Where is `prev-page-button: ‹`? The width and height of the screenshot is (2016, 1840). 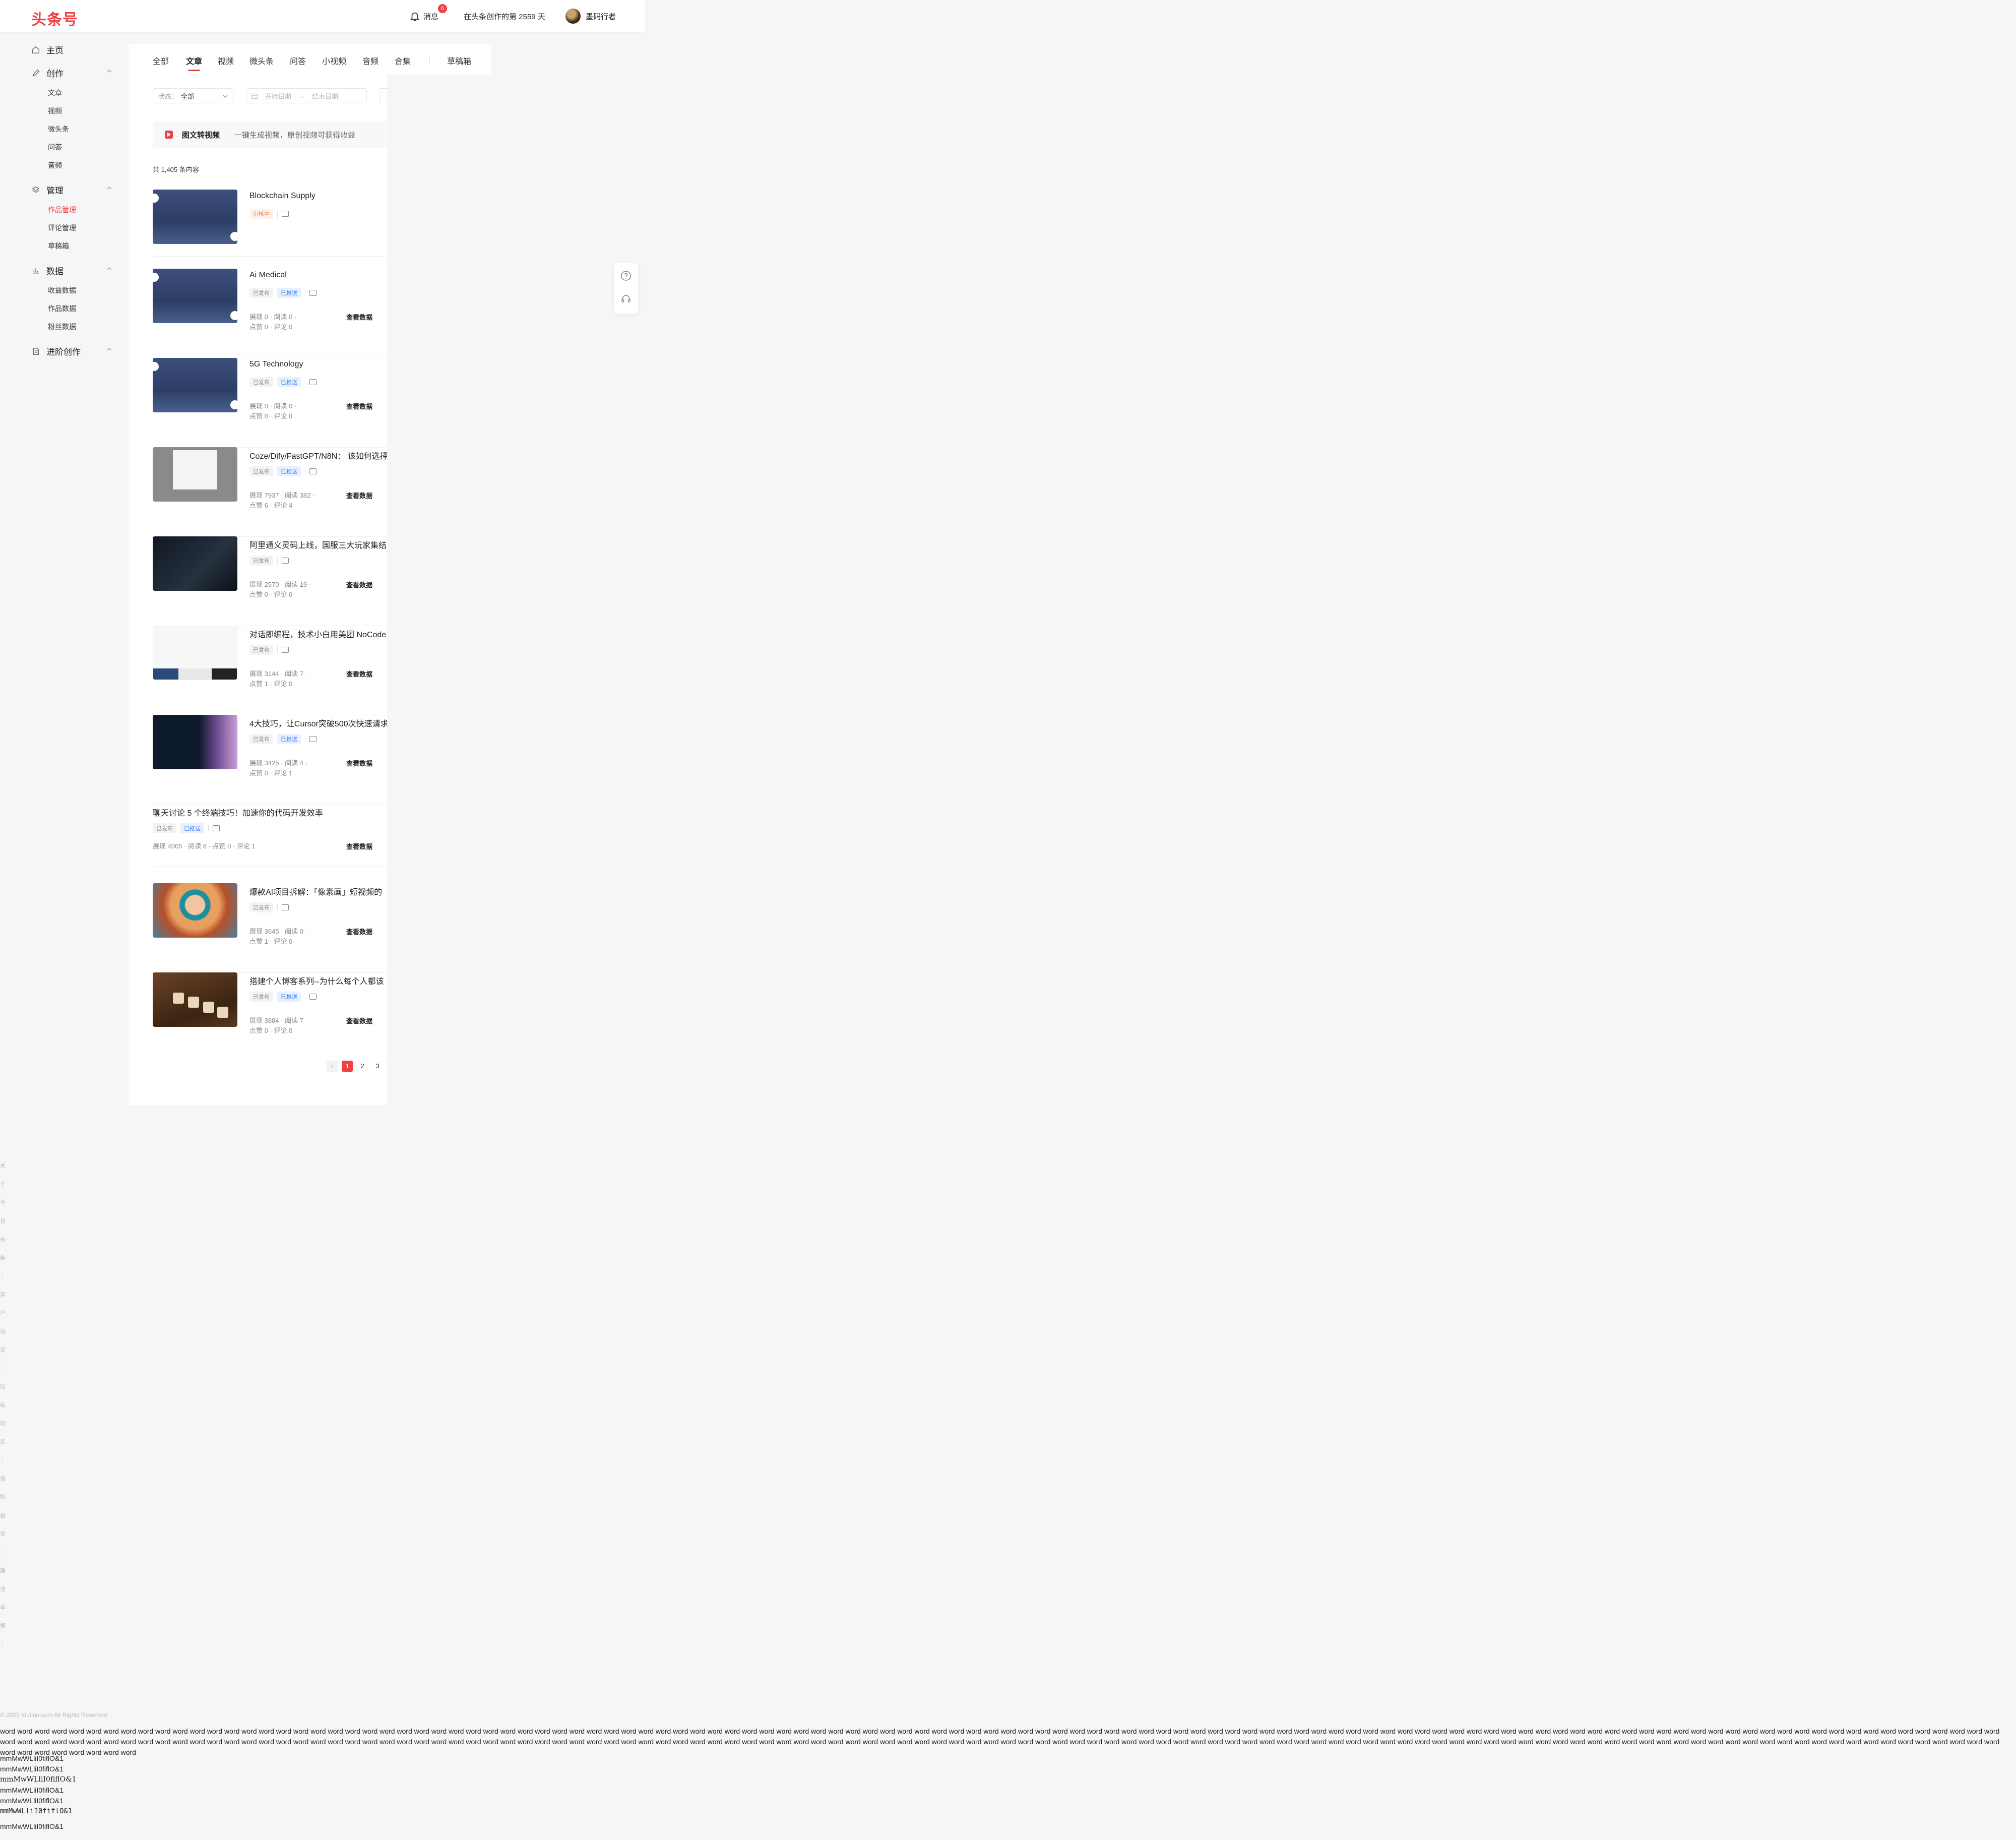
prev-page-button: ‹ is located at coordinates (333, 1067).